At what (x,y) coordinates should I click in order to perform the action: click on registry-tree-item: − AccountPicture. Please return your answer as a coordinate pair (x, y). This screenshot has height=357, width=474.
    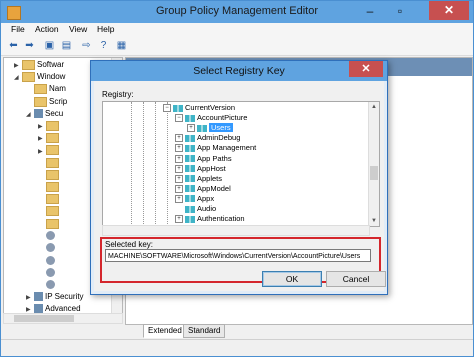
    Looking at the image, I should click on (211, 118).